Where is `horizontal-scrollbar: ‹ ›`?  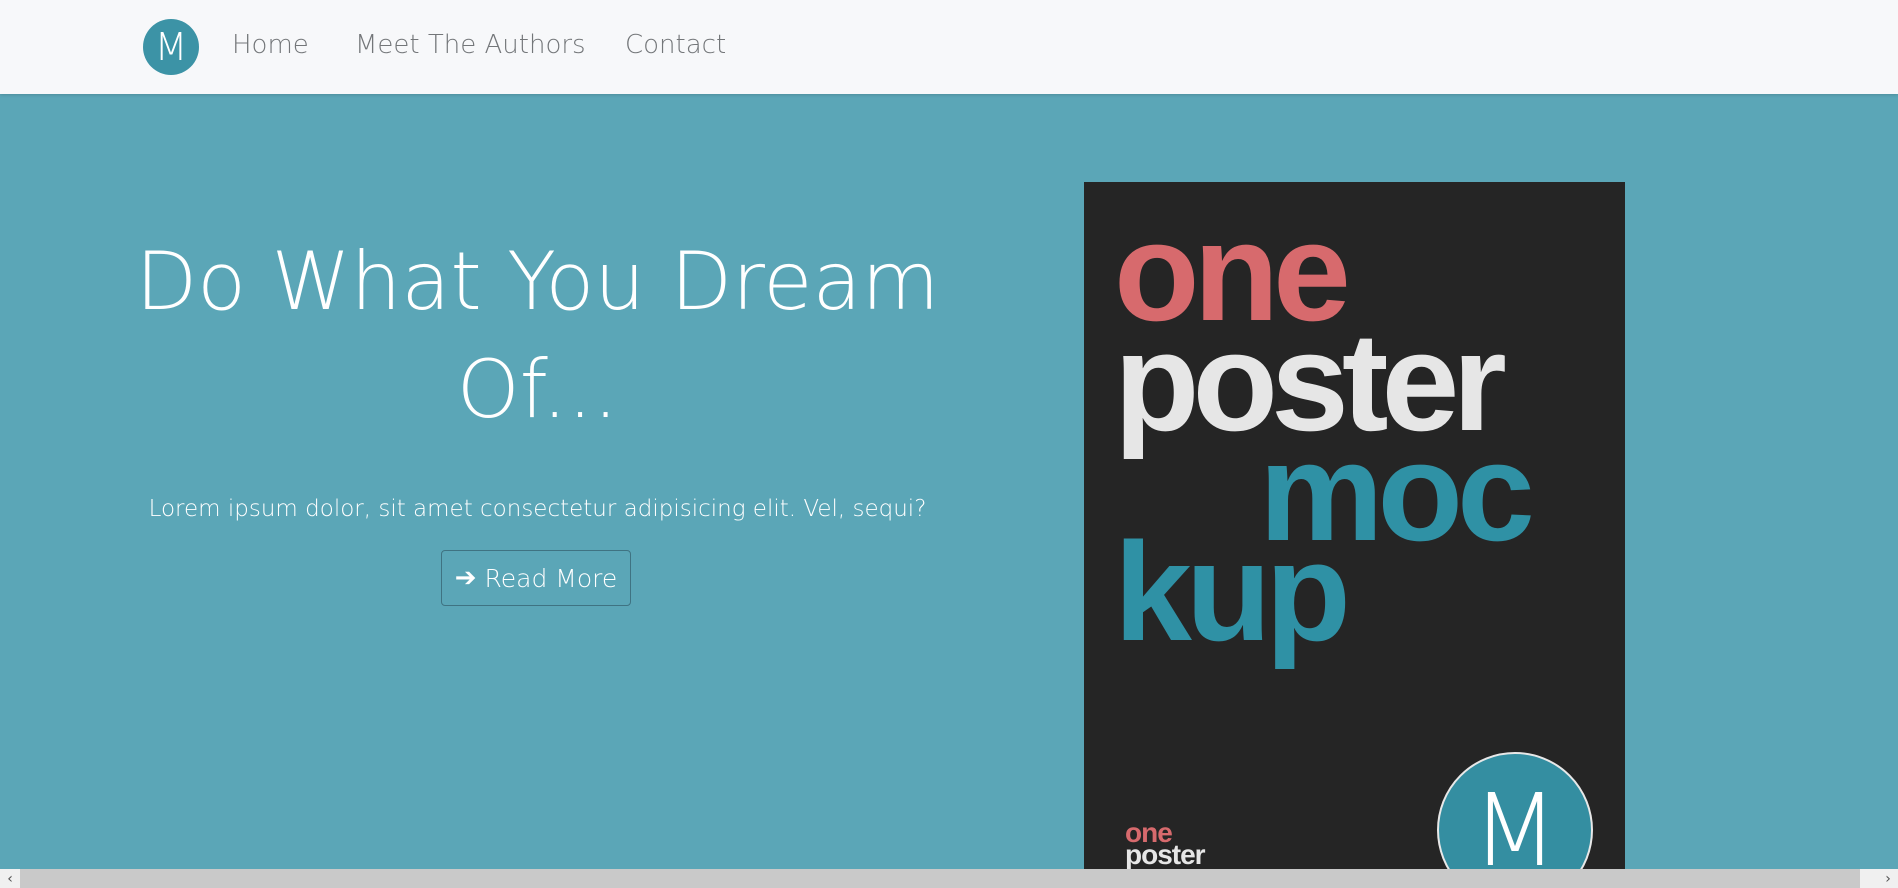 horizontal-scrollbar: ‹ › is located at coordinates (949, 878).